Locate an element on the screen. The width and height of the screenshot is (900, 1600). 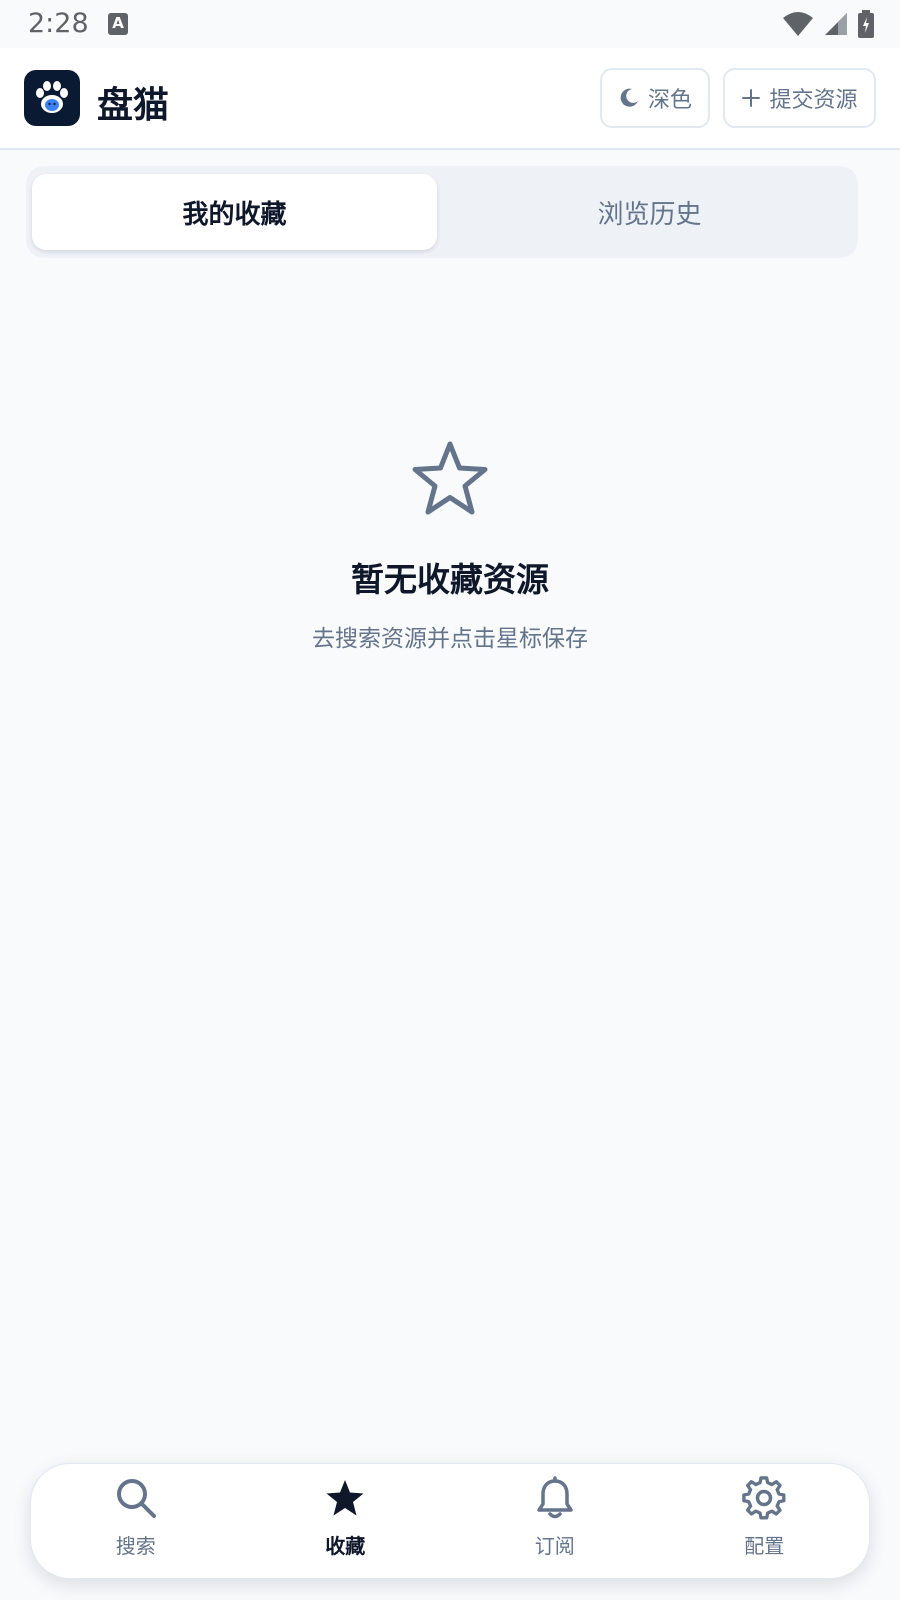
submit-resource-label: 提交资源 is located at coordinates (813, 100).